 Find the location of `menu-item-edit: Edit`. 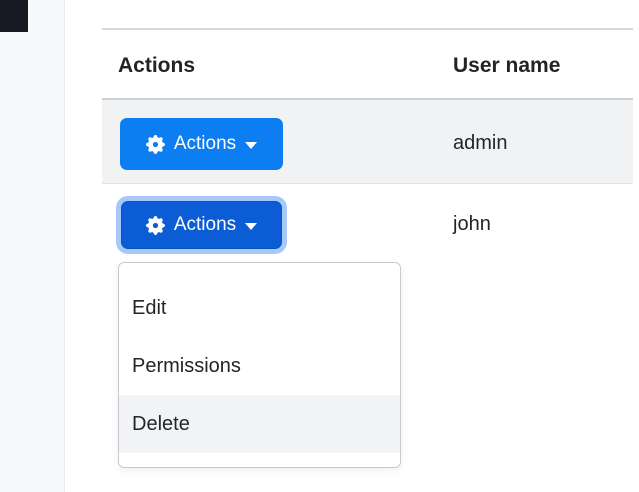

menu-item-edit: Edit is located at coordinates (259, 308).